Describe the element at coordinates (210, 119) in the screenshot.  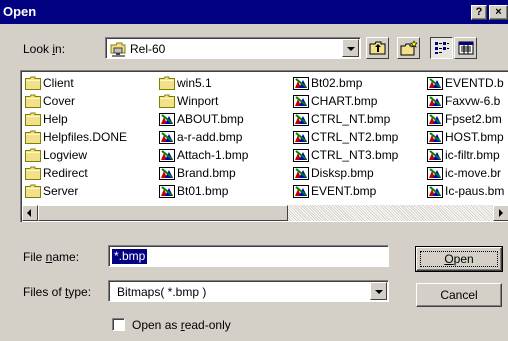
I see `file-name-text: ABOUT.bmp` at that location.